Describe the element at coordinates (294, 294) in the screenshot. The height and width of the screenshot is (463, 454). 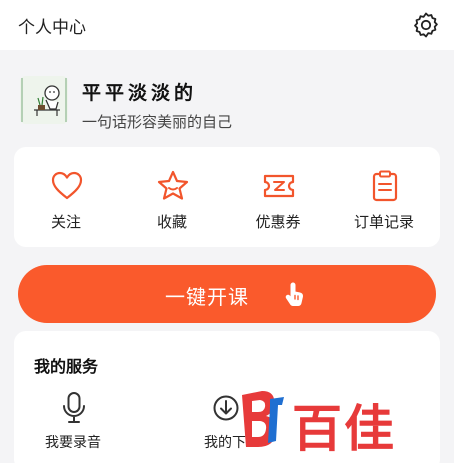
I see `tap-hand-icon` at that location.